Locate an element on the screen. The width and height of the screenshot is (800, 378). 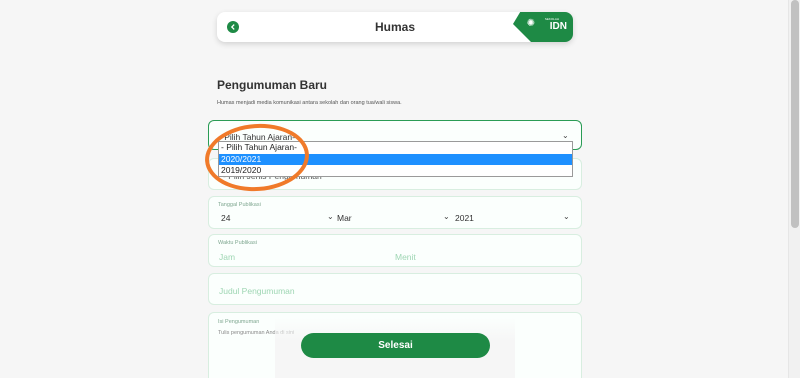
judul-field: Judul Pengumuman is located at coordinates (395, 289).